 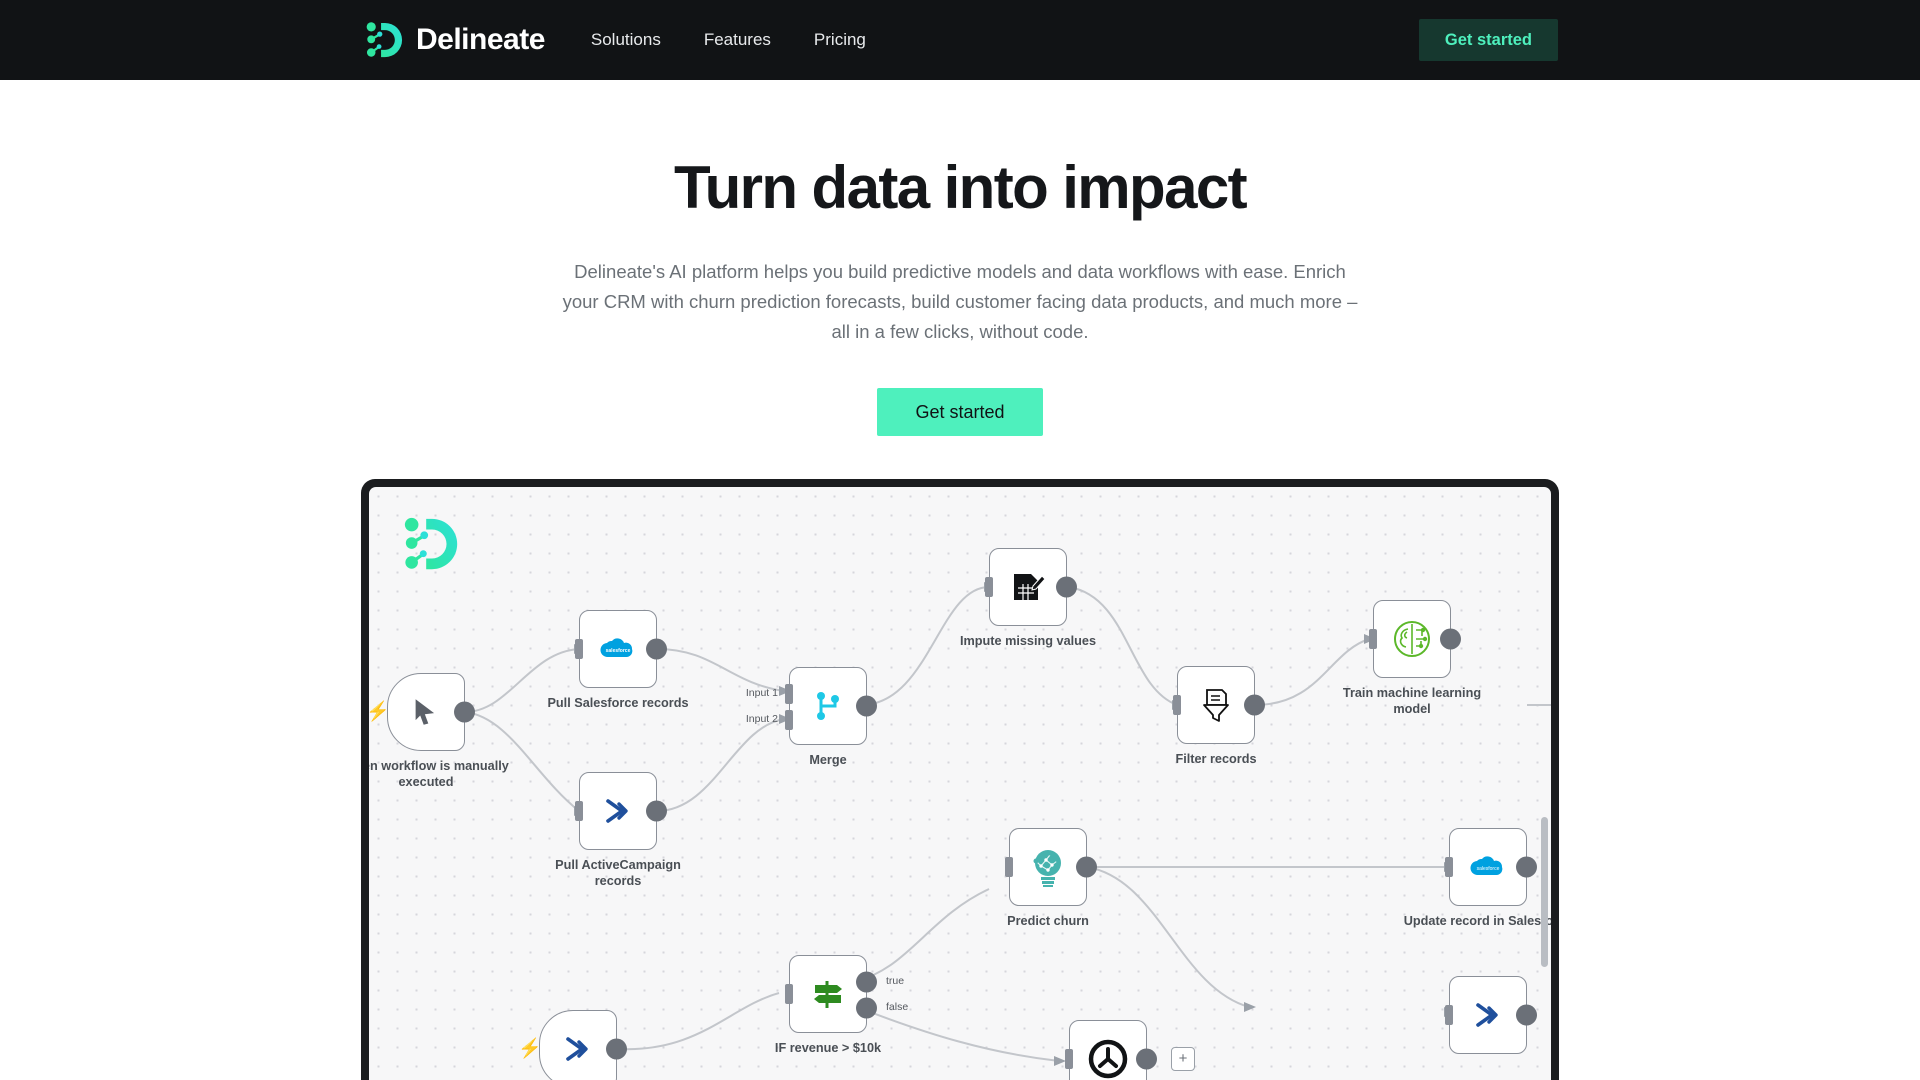 I want to click on spreadsheet-pencil-icon, so click(x=1028, y=587).